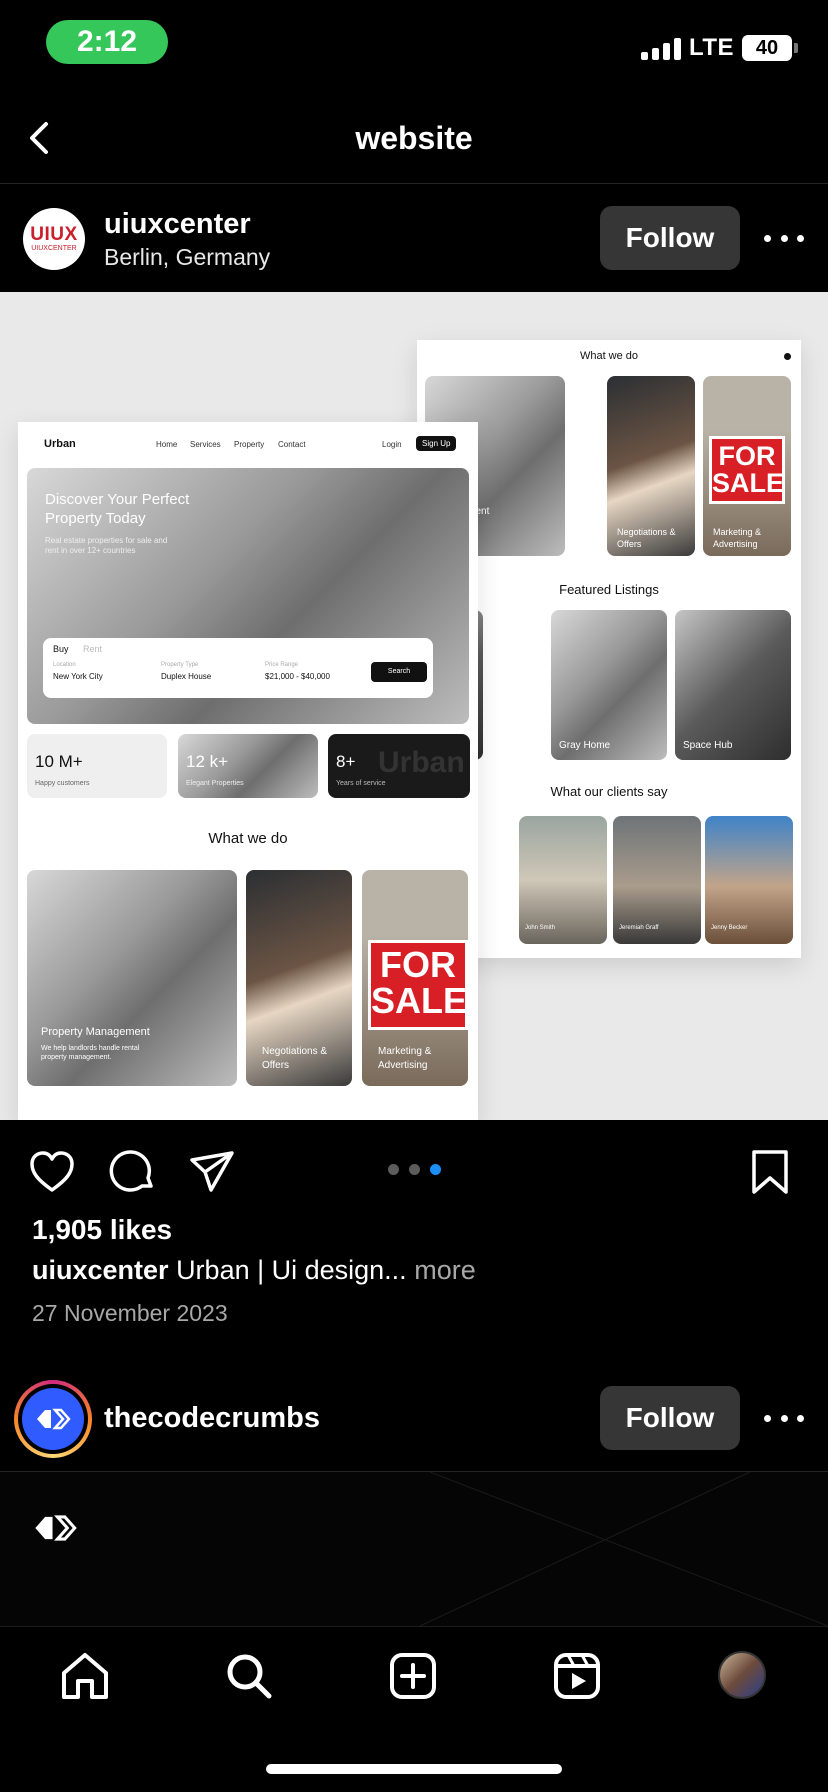 This screenshot has height=1792, width=828. I want to click on page-title: website, so click(414, 138).